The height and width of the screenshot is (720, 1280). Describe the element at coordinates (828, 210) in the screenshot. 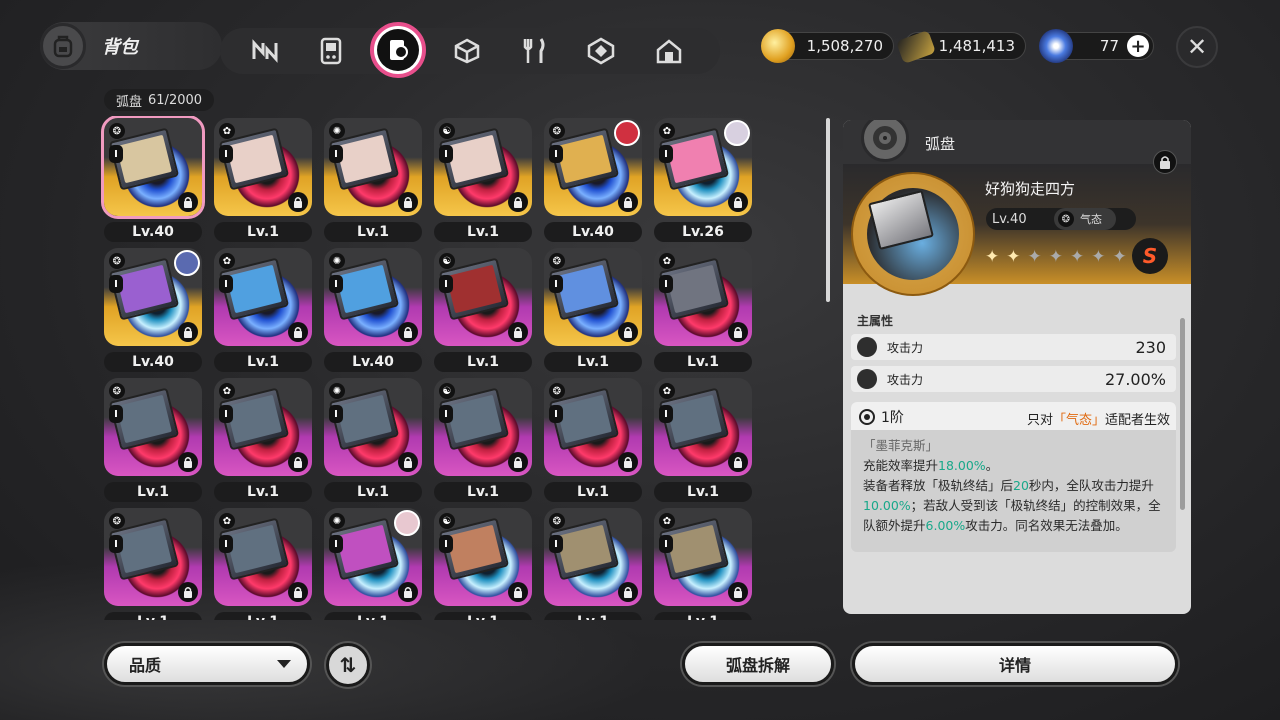

I see `grid-scroll-thumb` at that location.